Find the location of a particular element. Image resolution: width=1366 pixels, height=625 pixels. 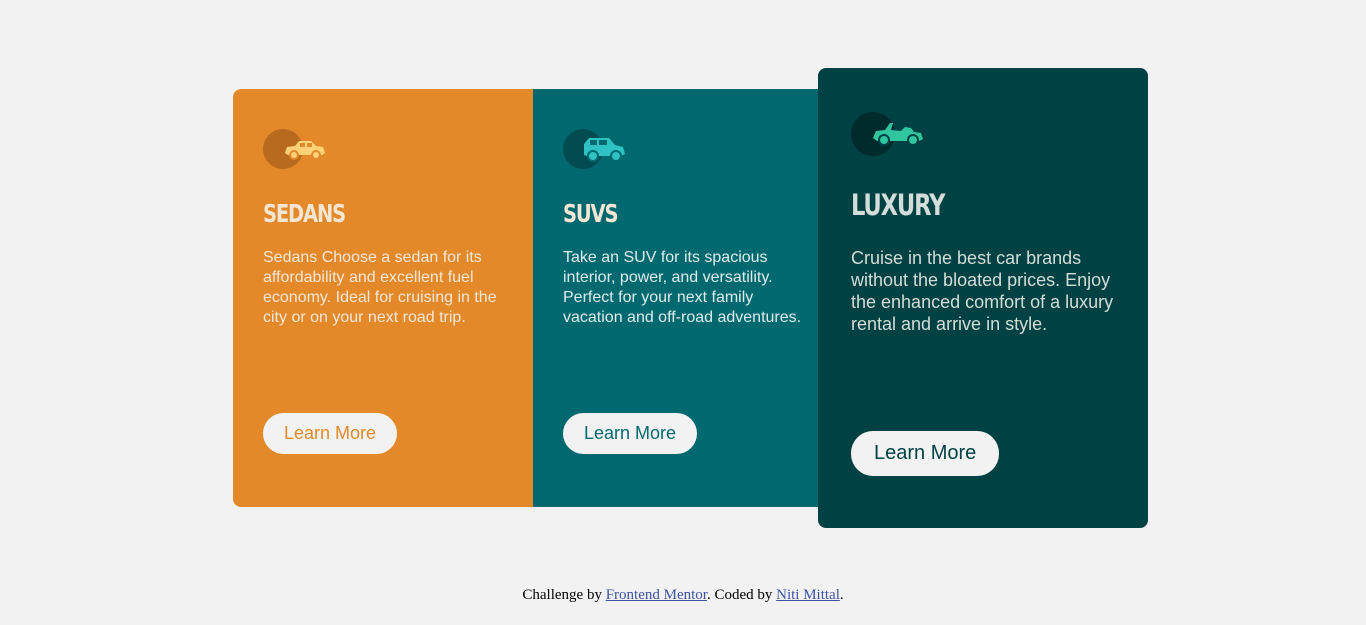

sedan-car-icon is located at coordinates (296, 149).